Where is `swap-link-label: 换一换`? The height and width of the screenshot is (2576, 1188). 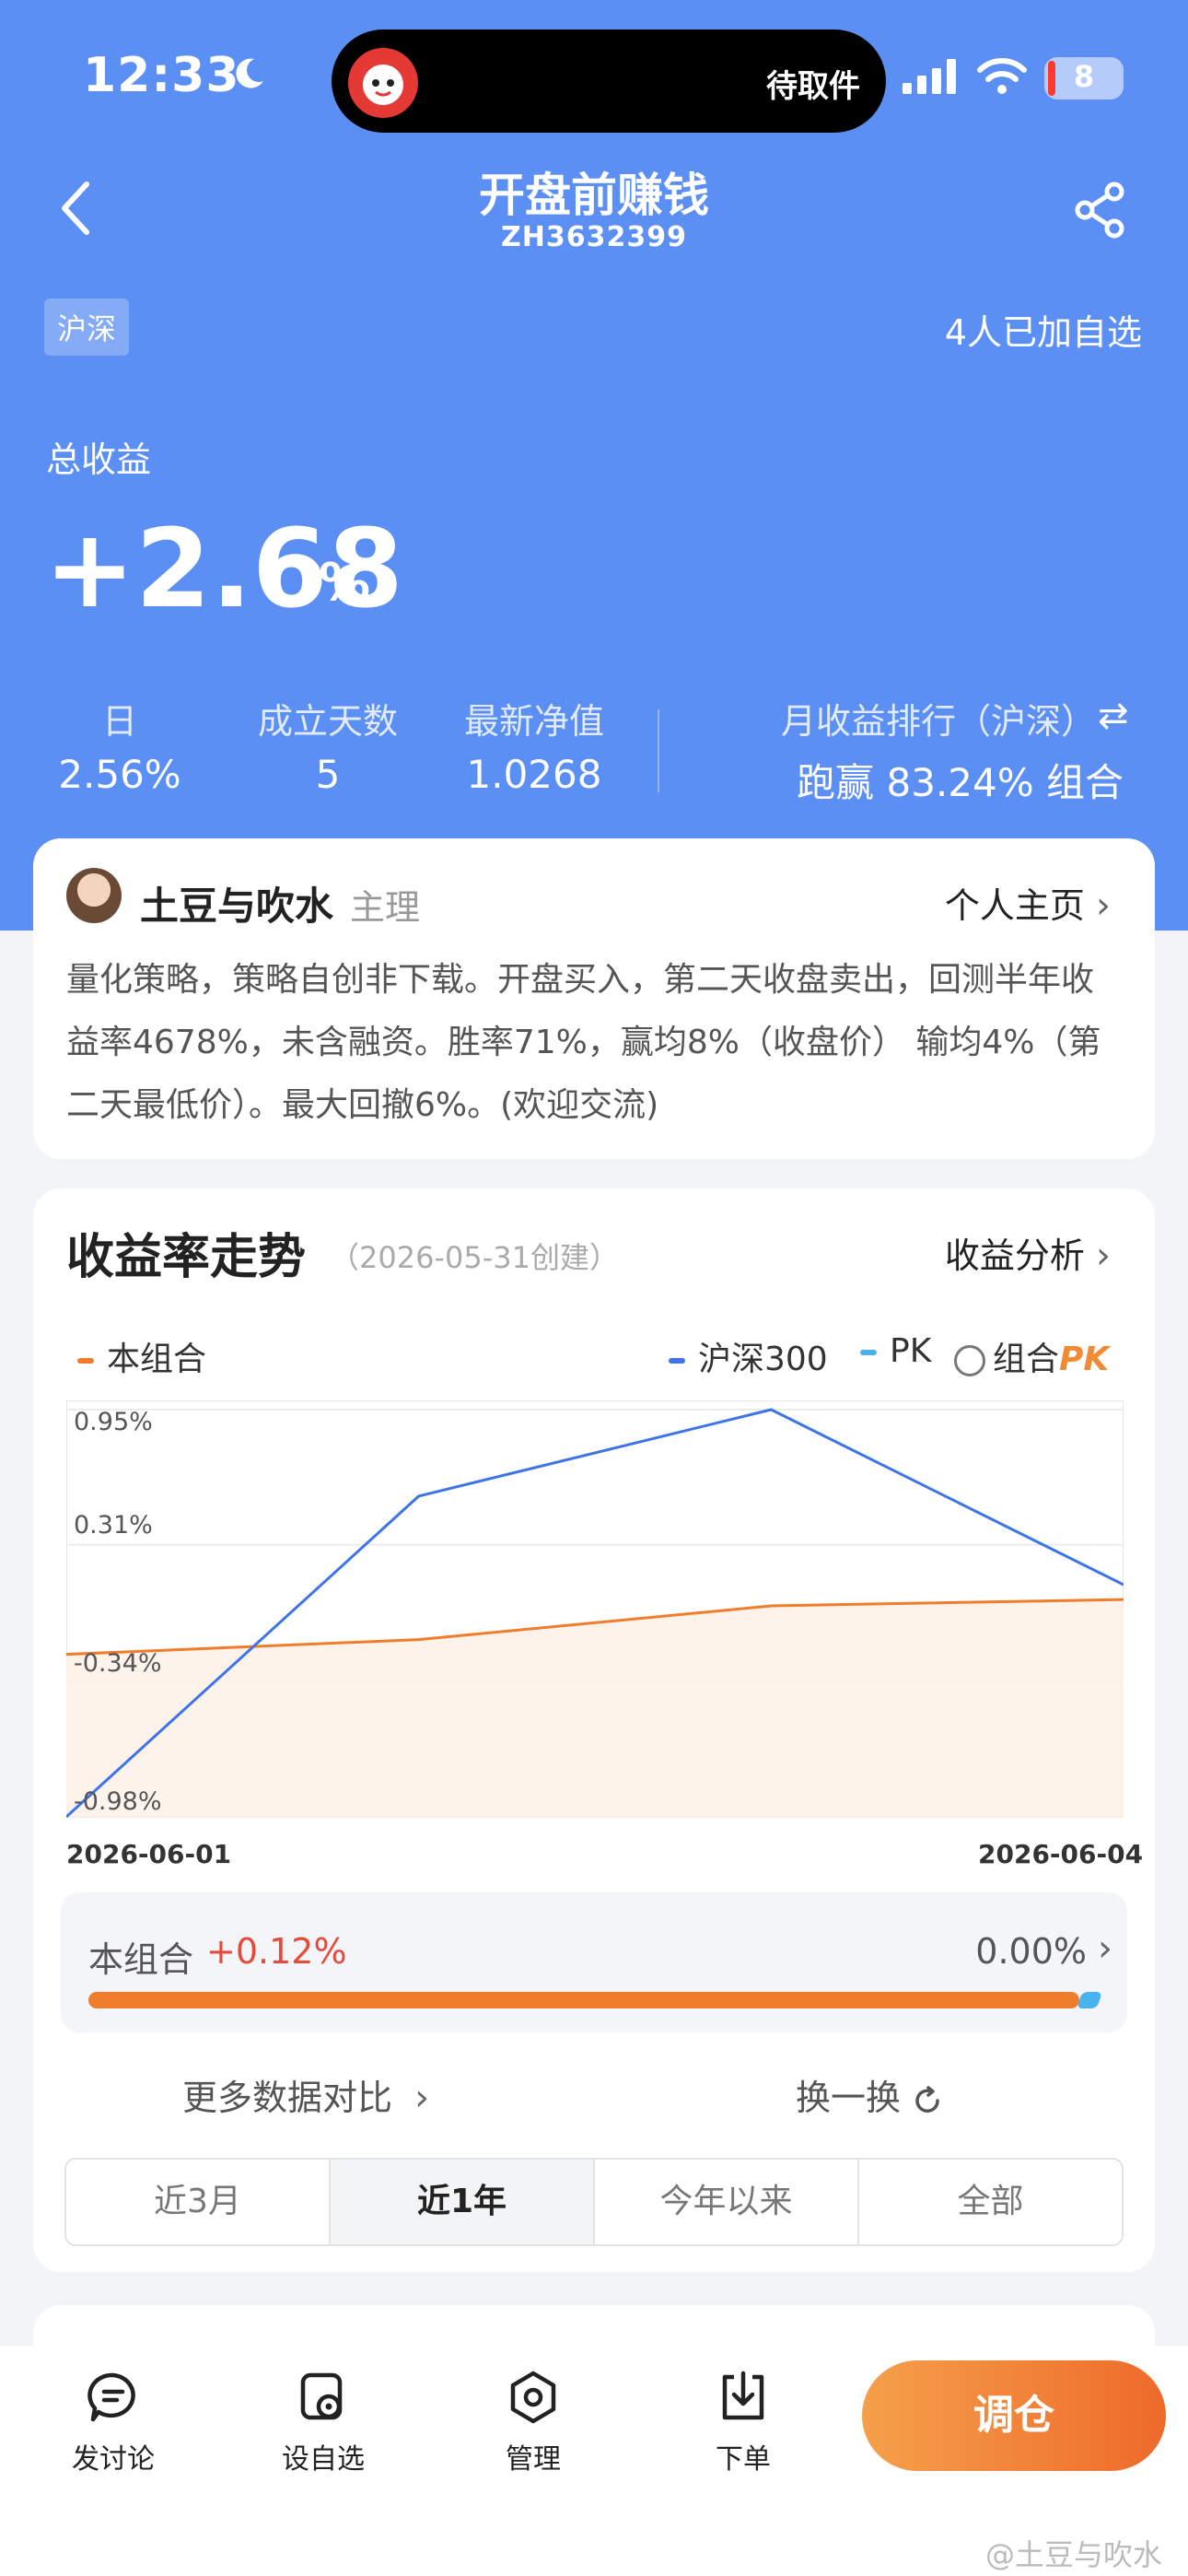 swap-link-label: 换一换 is located at coordinates (849, 2098).